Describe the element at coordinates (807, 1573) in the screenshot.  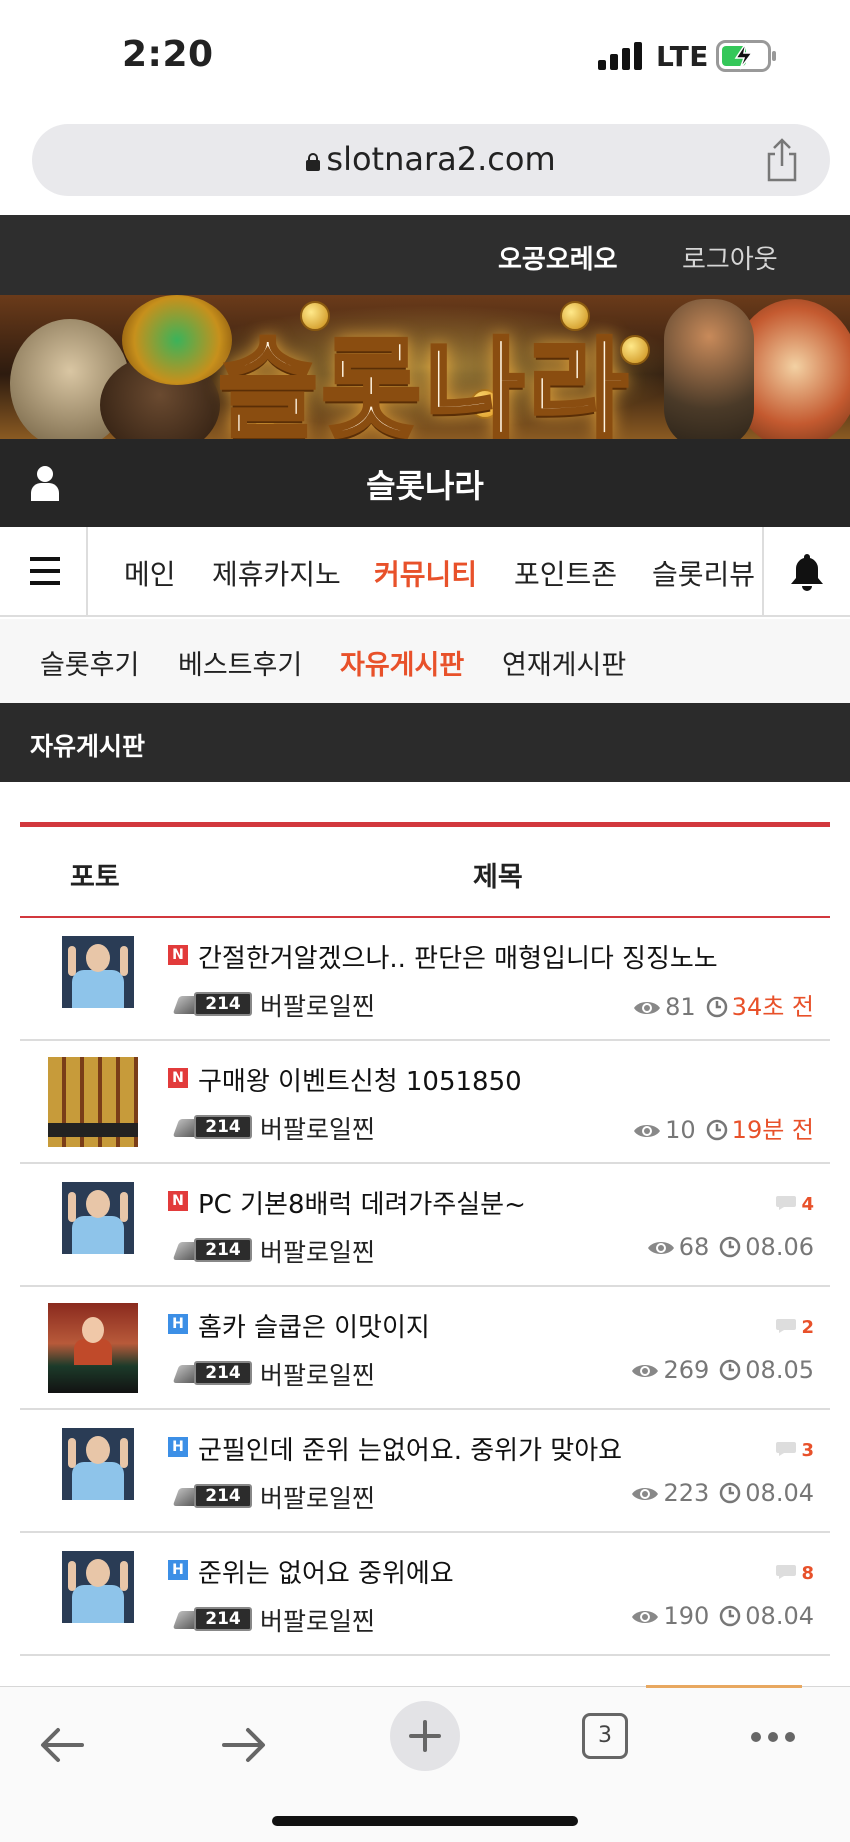
I see `comment-count-value: 8` at that location.